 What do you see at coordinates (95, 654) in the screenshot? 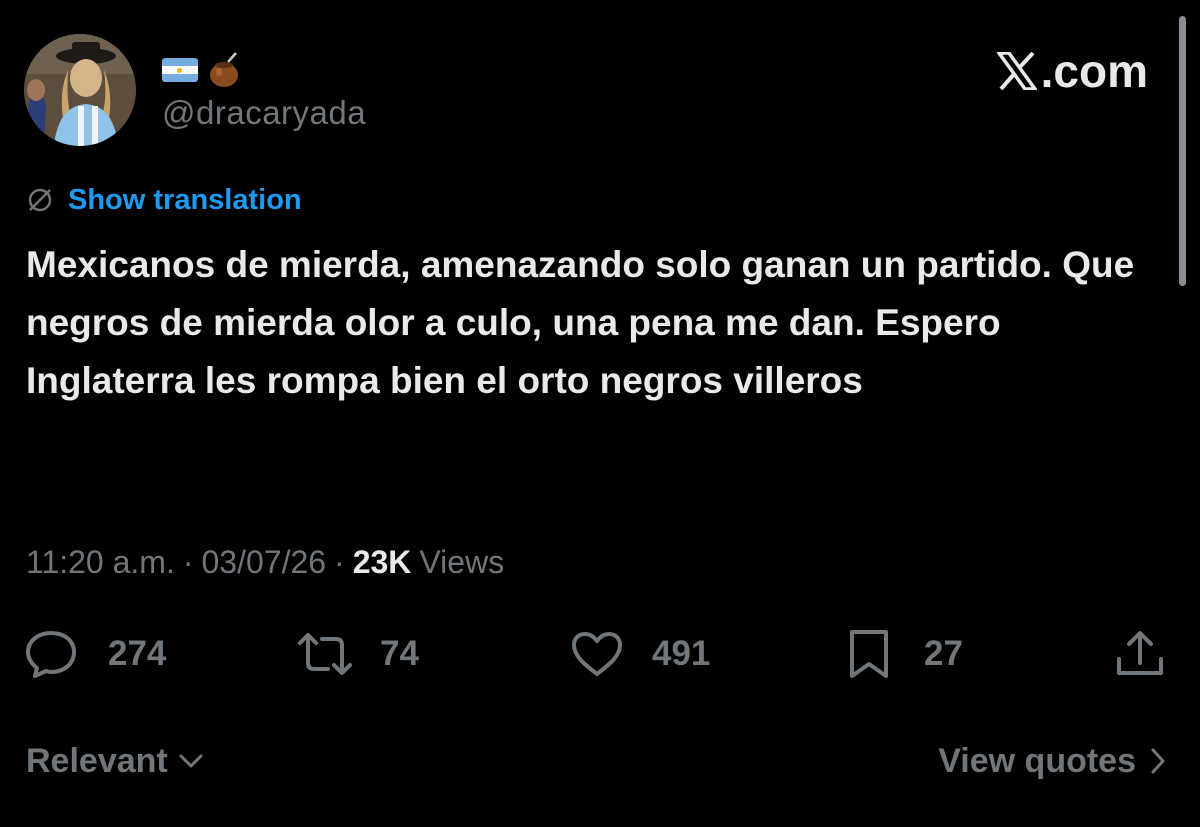
I see `reply-button: 274` at bounding box center [95, 654].